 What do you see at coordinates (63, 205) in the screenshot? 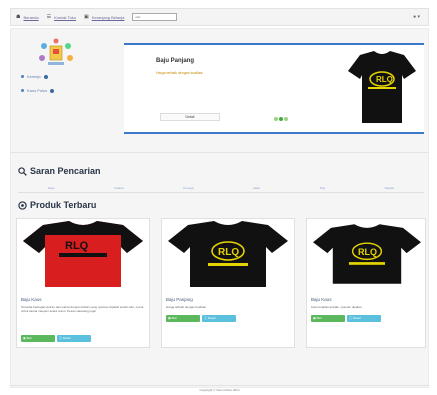
I see `products-section-label: Produk Terbaru` at bounding box center [63, 205].